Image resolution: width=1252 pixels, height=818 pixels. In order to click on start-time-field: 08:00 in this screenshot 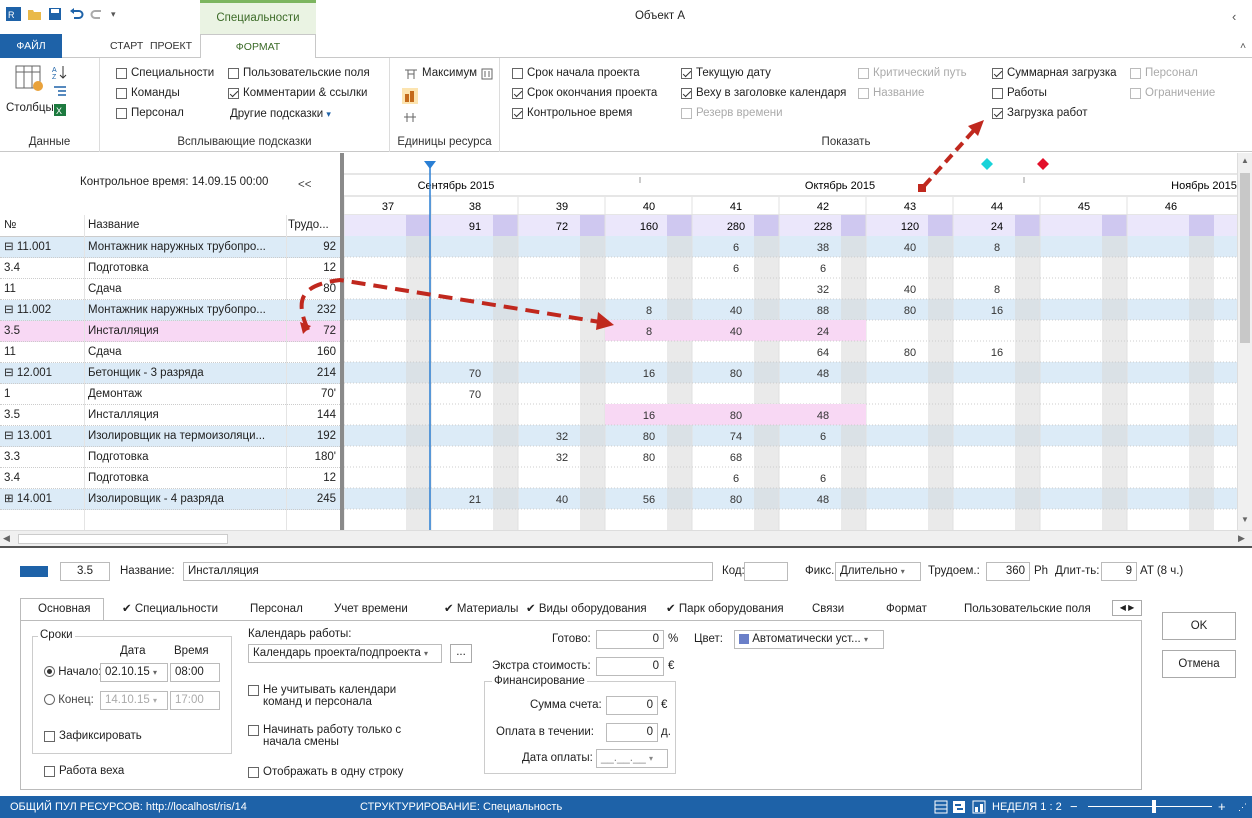, I will do `click(195, 672)`.